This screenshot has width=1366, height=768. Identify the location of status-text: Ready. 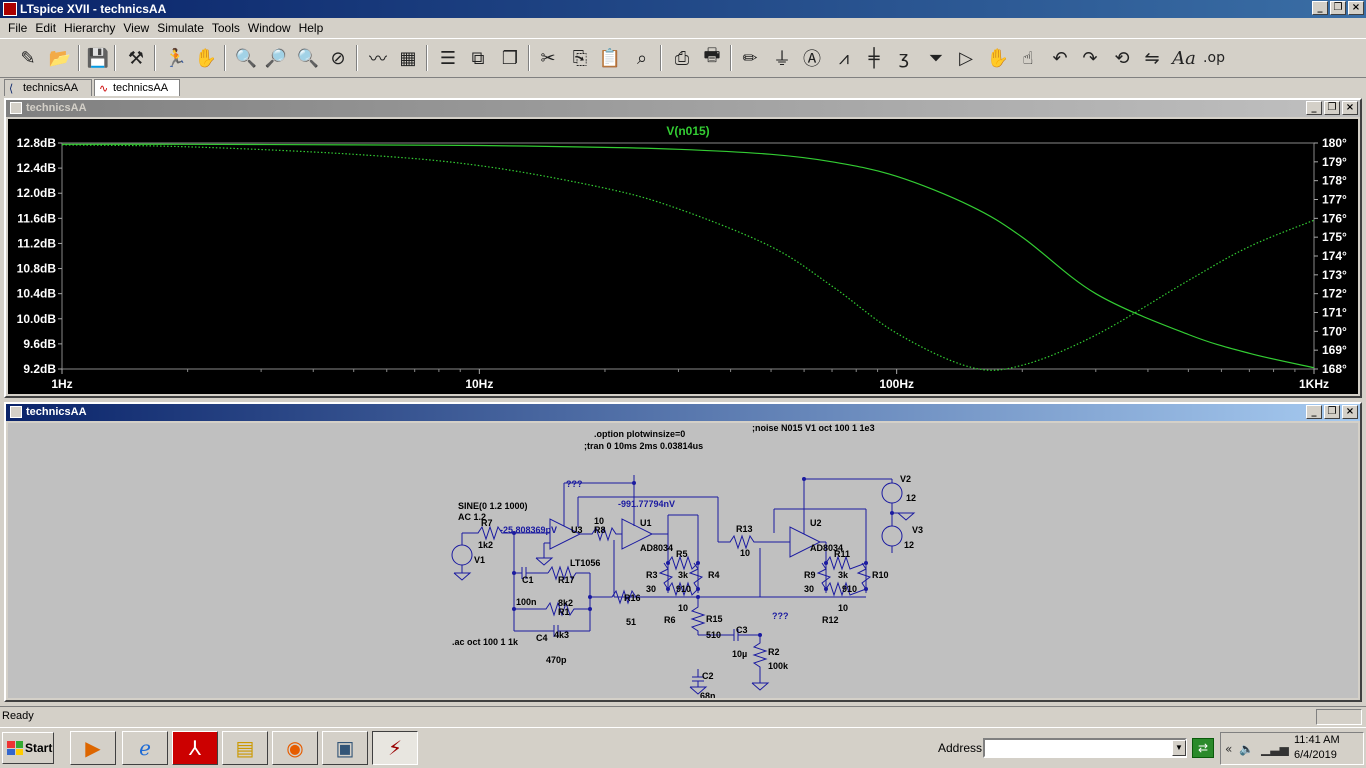
(18, 716).